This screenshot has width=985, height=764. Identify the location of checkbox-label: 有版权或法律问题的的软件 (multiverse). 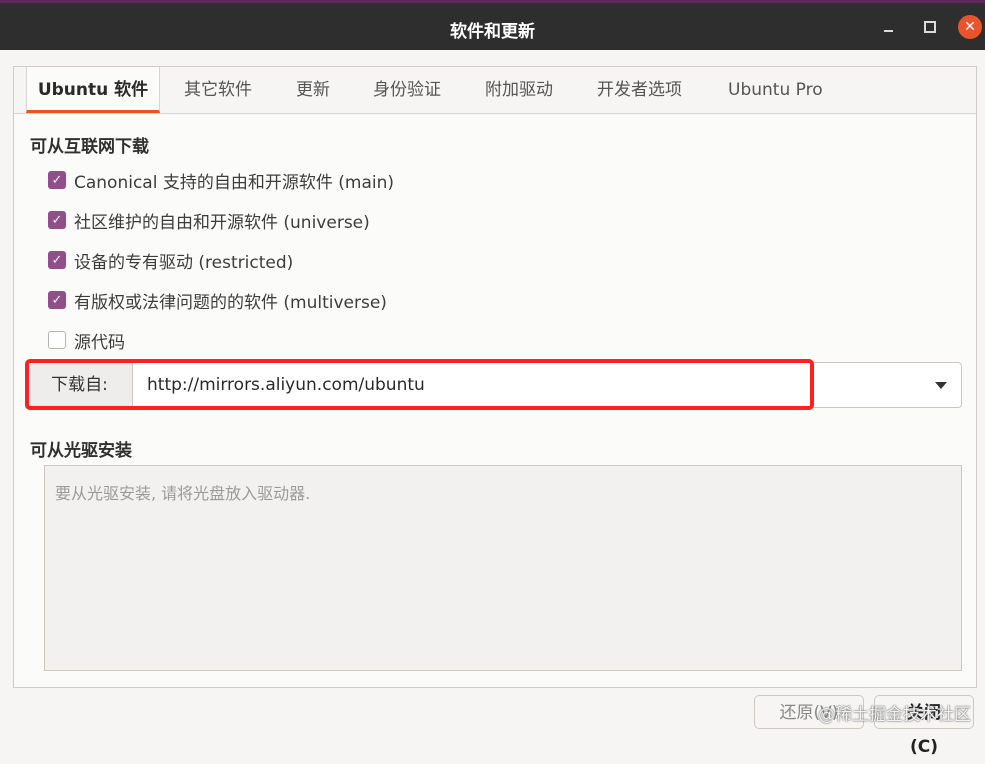
(230, 302).